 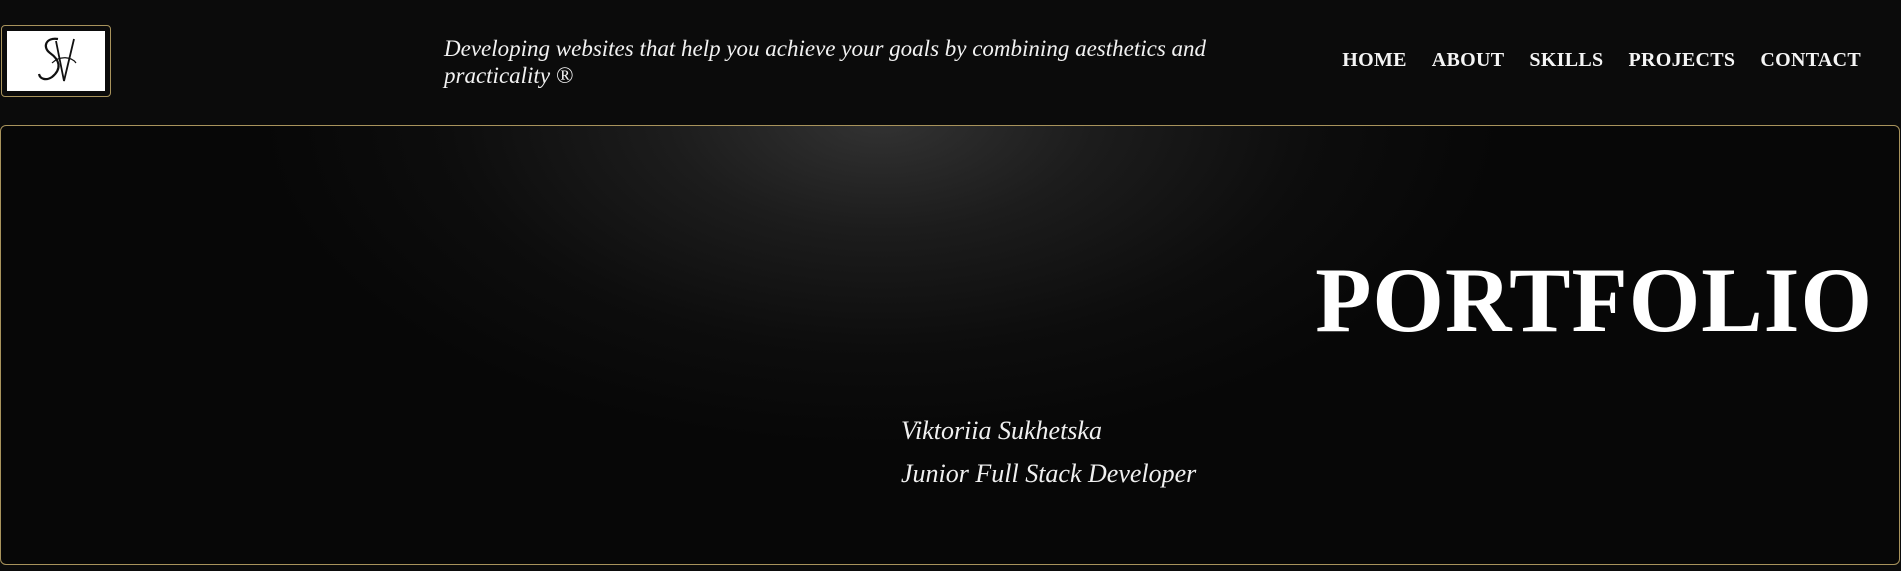 What do you see at coordinates (1001, 430) in the screenshot?
I see `hero-name: Viktoriia Sukhetska` at bounding box center [1001, 430].